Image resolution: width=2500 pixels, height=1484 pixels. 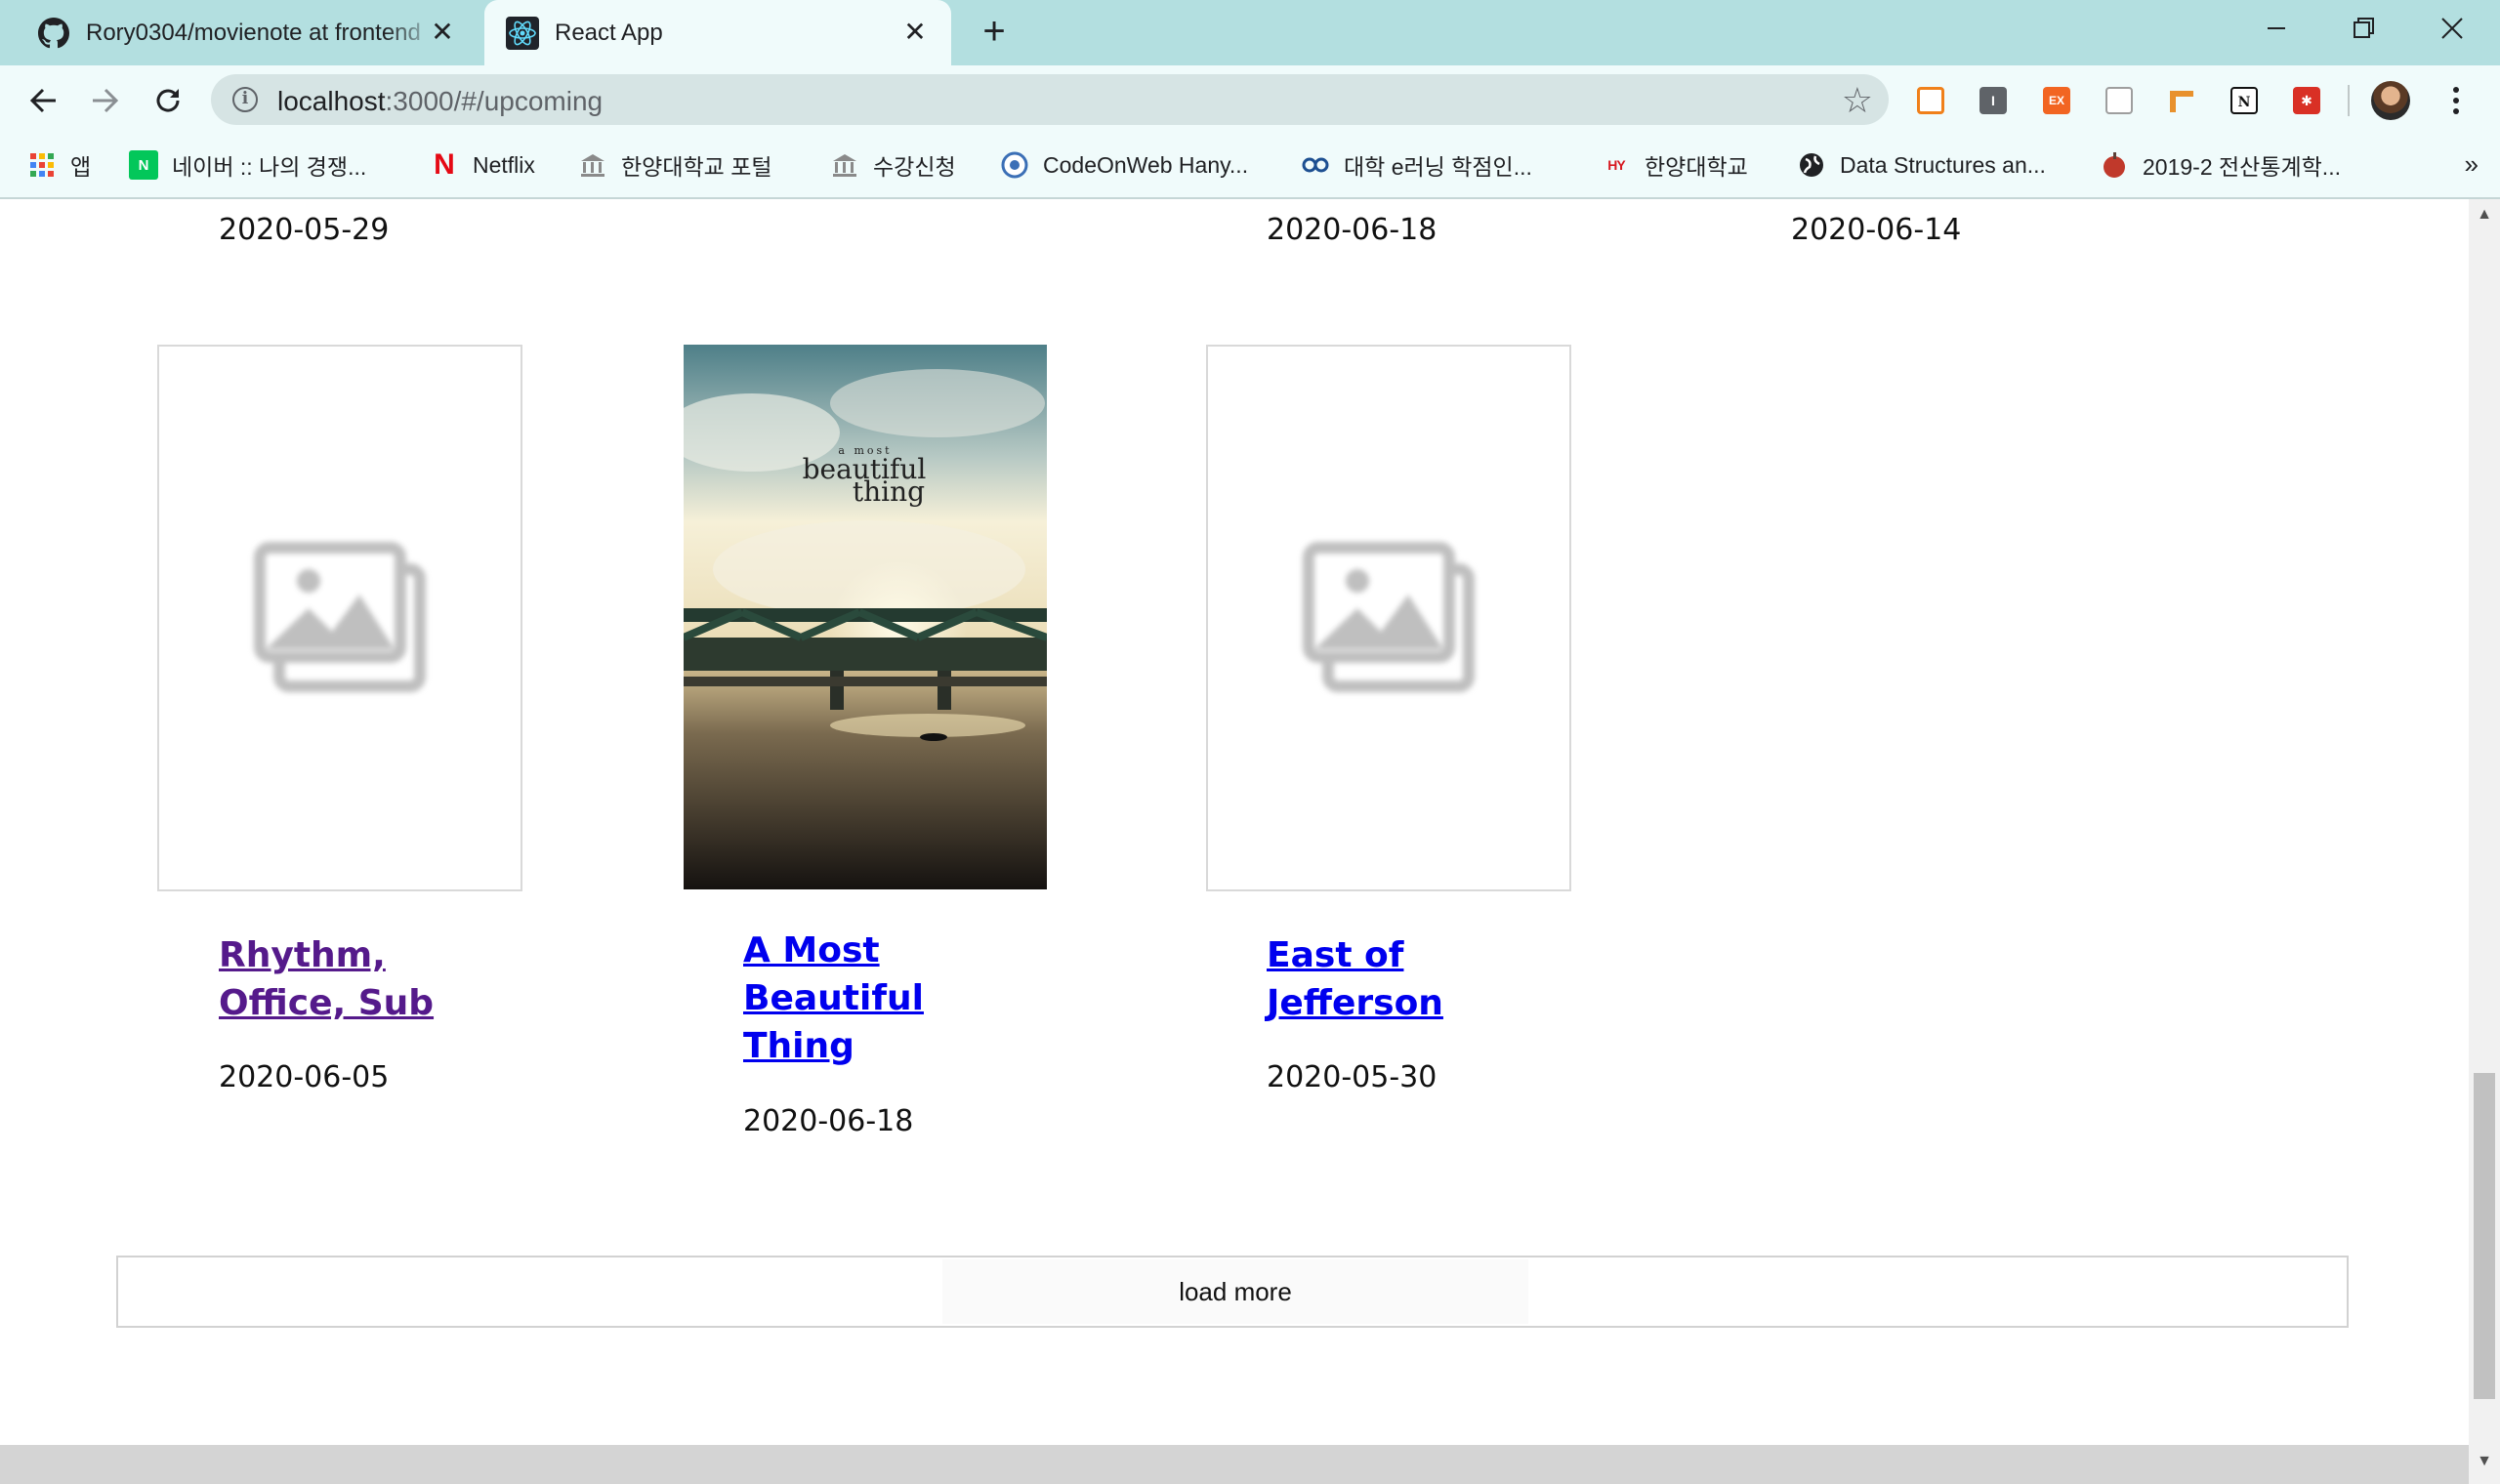 What do you see at coordinates (717, 32) in the screenshot?
I see `tab-react-app: React App ✕` at bounding box center [717, 32].